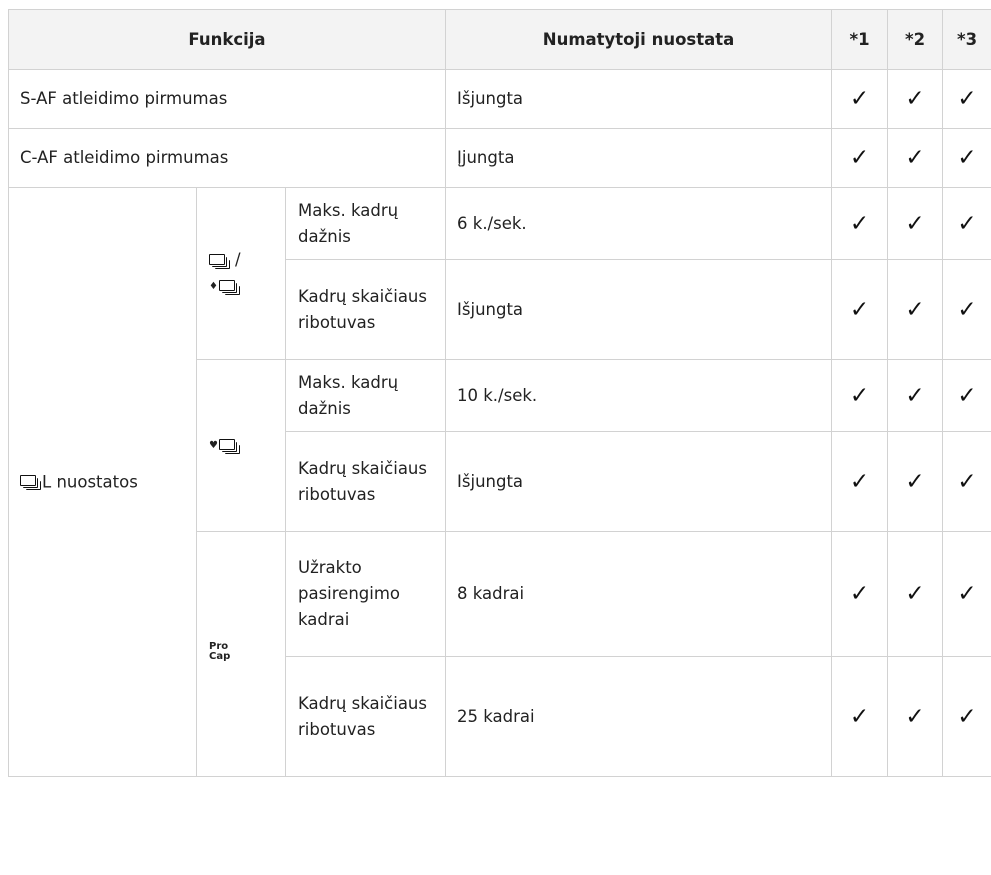 The height and width of the screenshot is (875, 991). Describe the element at coordinates (227, 39) in the screenshot. I see `header-function: Funkcija` at that location.